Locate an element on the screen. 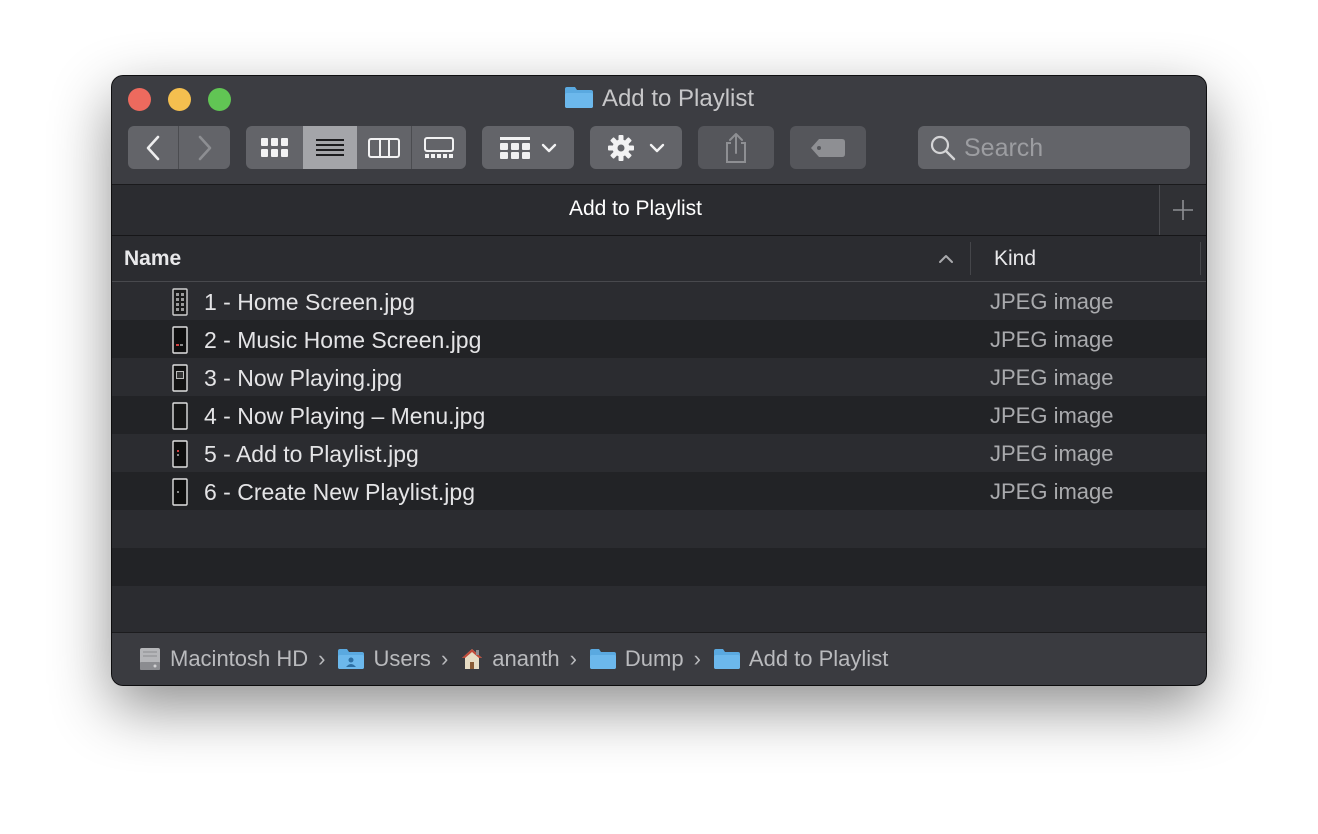 This screenshot has height=834, width=1318. path-item-label: ananth is located at coordinates (526, 658).